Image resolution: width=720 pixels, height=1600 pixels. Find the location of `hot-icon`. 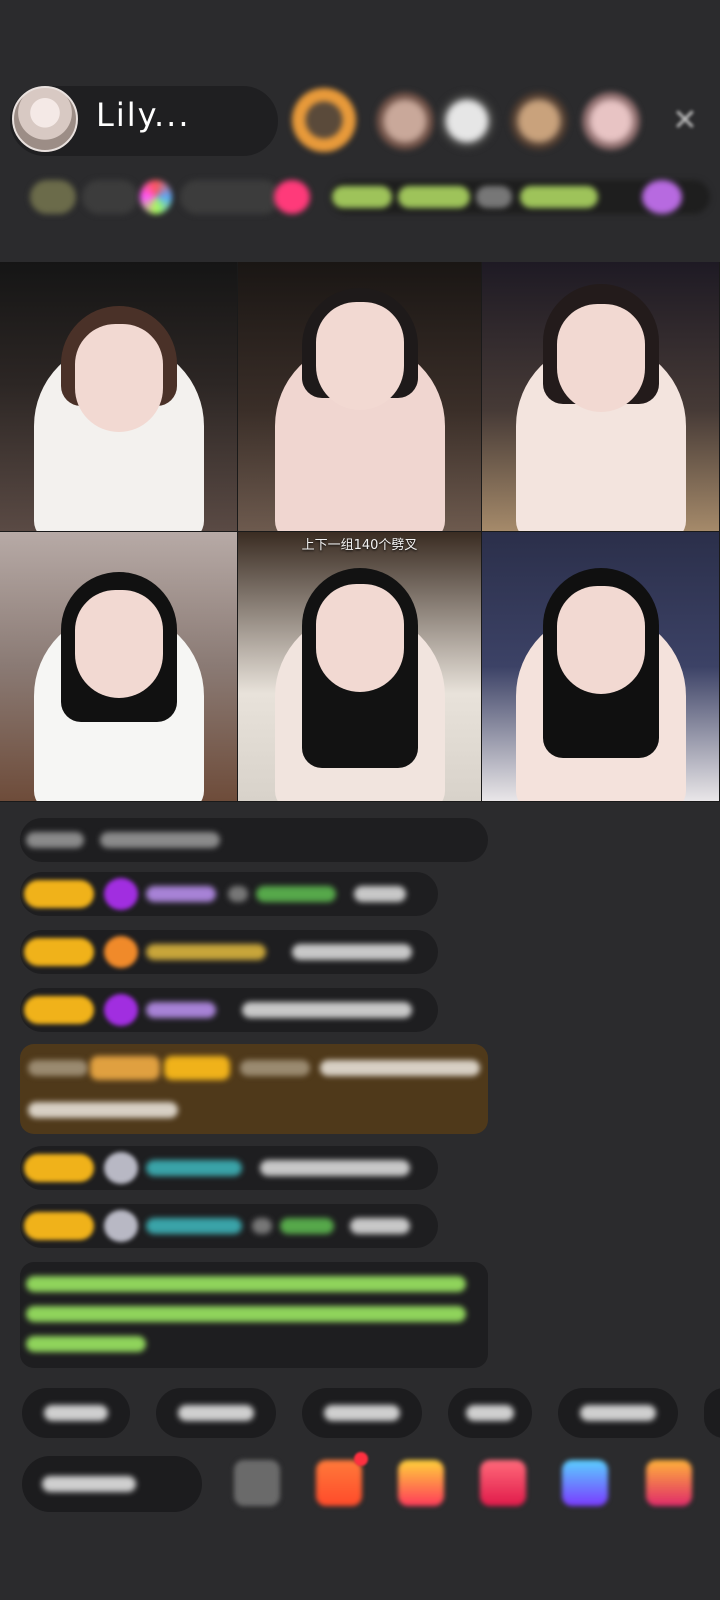

hot-icon is located at coordinates (292, 197).